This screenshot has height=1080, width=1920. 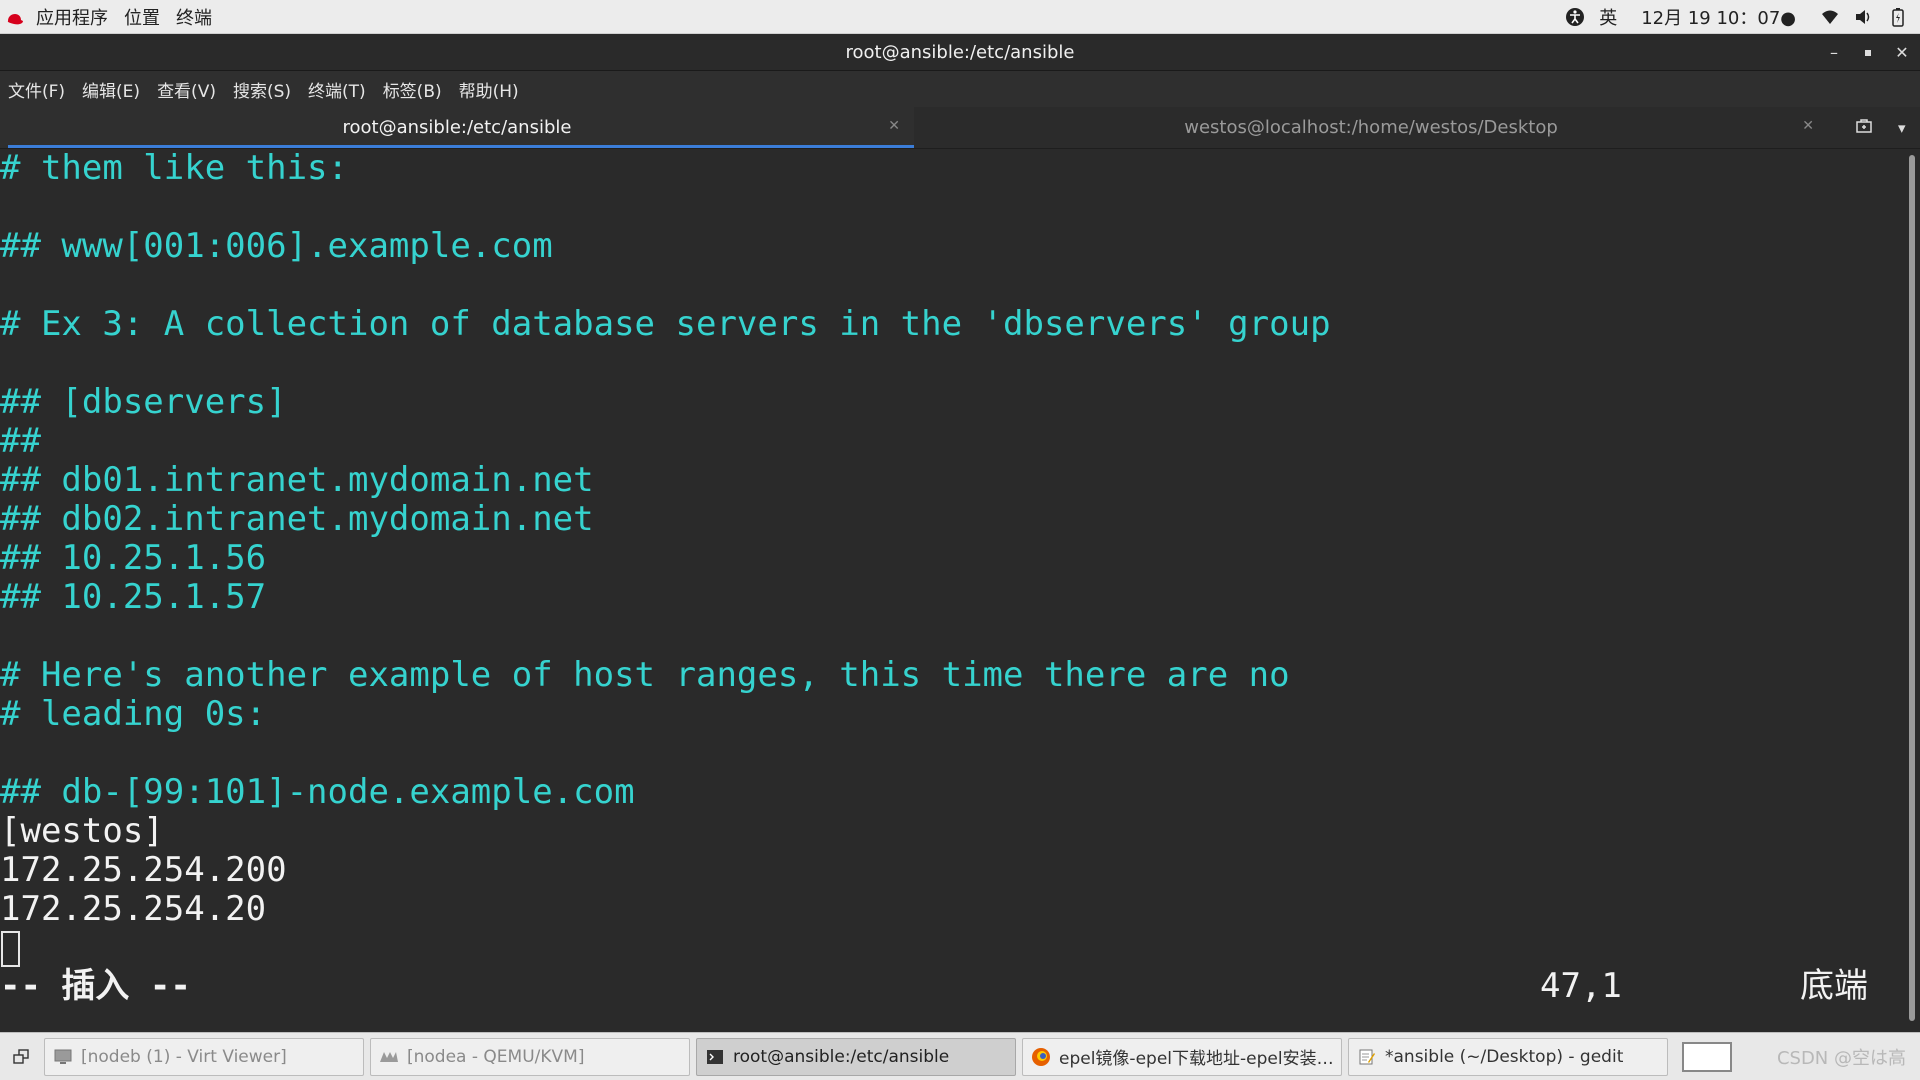 I want to click on topbar-tray: 英 12月 19 10：07●, so click(x=1742, y=17).